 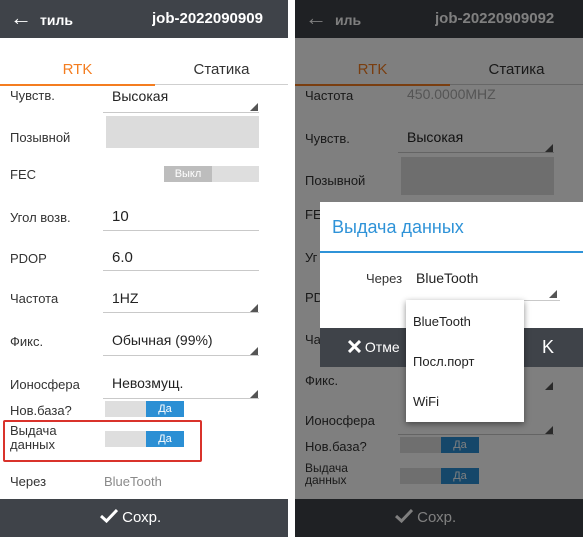 What do you see at coordinates (45, 384) in the screenshot?
I see `ionosphere-label: Ионосфера` at bounding box center [45, 384].